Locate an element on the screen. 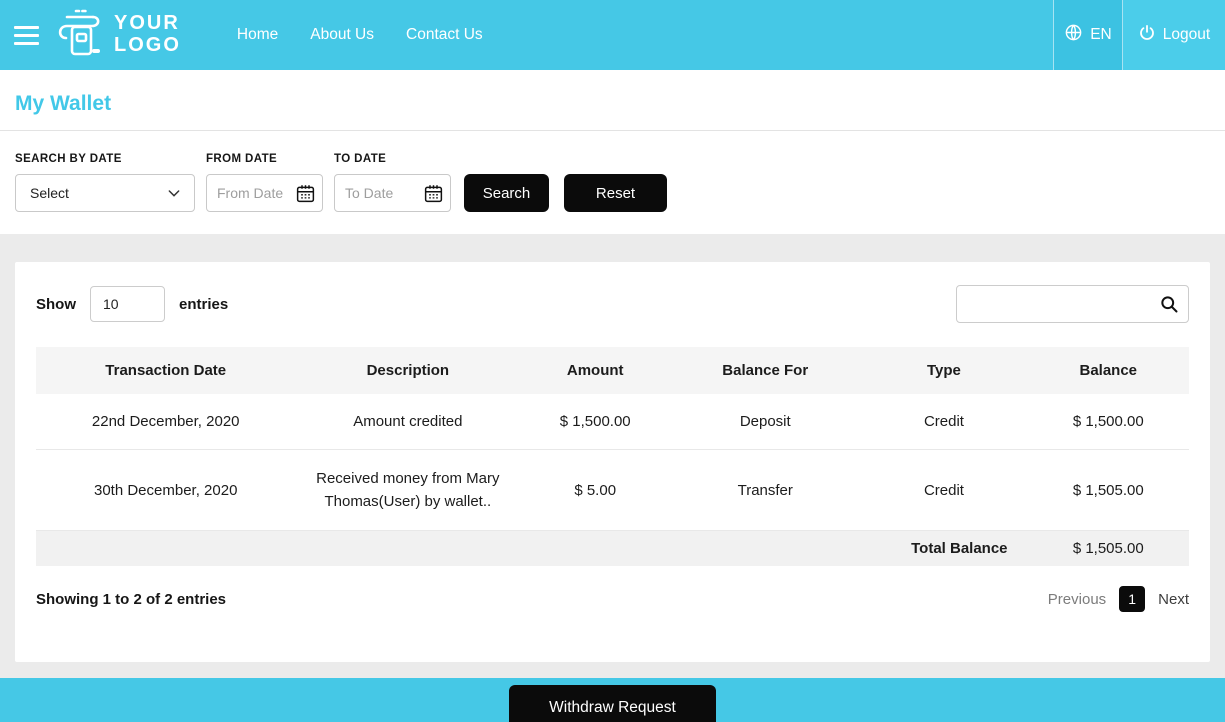 The height and width of the screenshot is (722, 1225). col-balance: Balance is located at coordinates (1108, 370).